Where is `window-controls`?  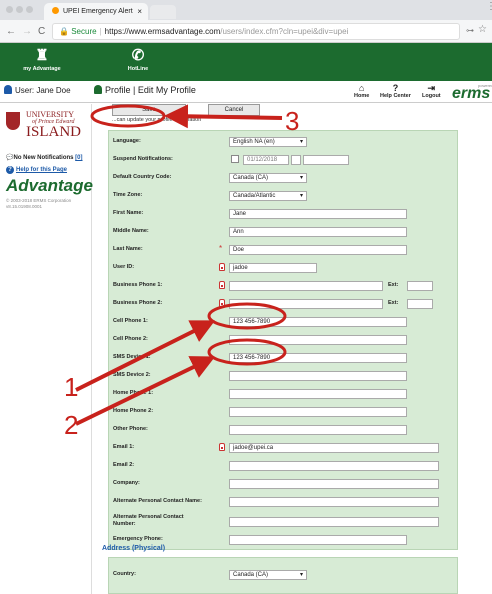 window-controls is located at coordinates (21, 10).